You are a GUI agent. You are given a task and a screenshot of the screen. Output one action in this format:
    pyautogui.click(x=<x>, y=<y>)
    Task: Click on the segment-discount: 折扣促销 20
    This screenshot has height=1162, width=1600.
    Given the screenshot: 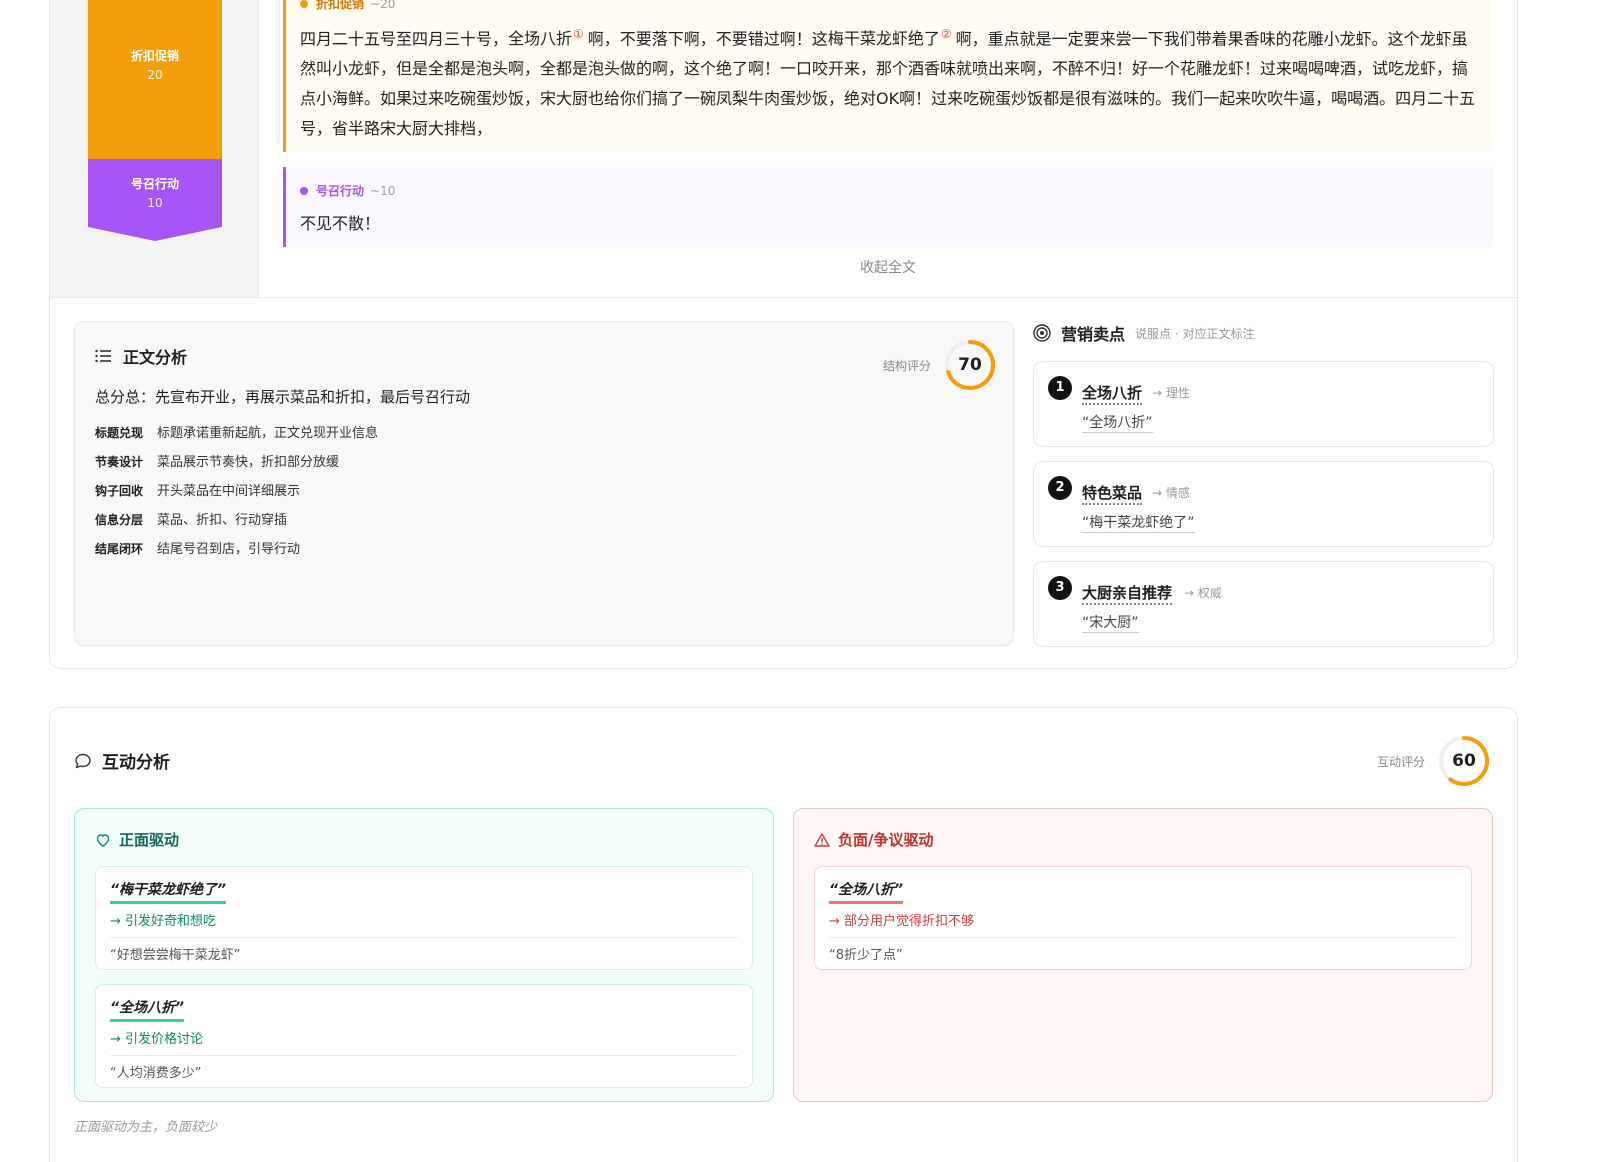 What is the action you would take?
    pyautogui.click(x=155, y=79)
    